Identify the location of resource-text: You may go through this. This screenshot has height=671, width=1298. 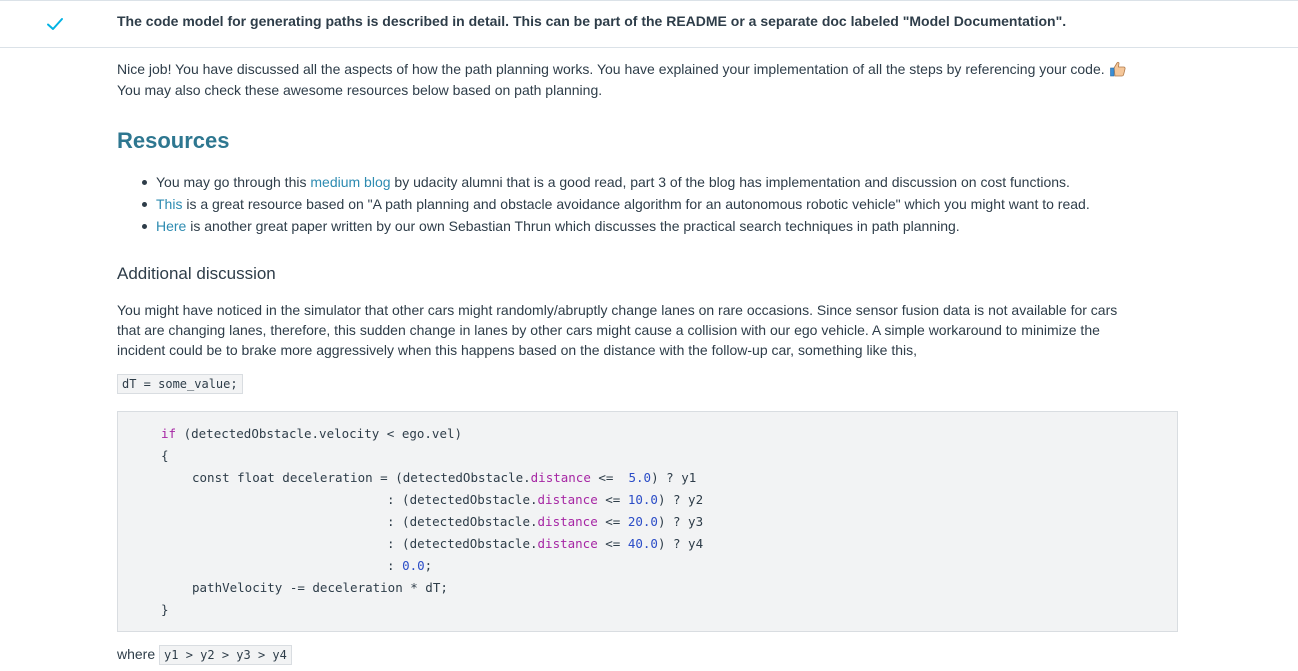
(233, 182).